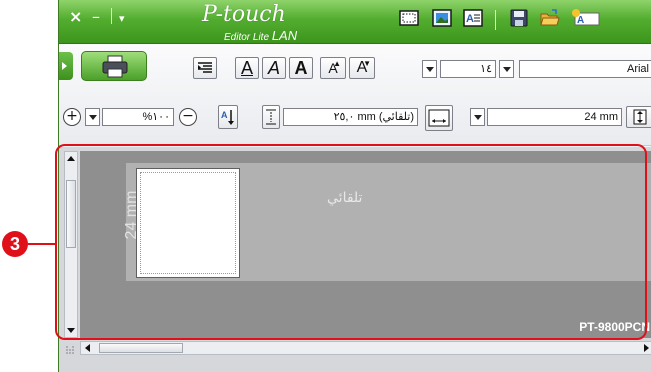  I want to click on minimize-icon: –, so click(96, 17).